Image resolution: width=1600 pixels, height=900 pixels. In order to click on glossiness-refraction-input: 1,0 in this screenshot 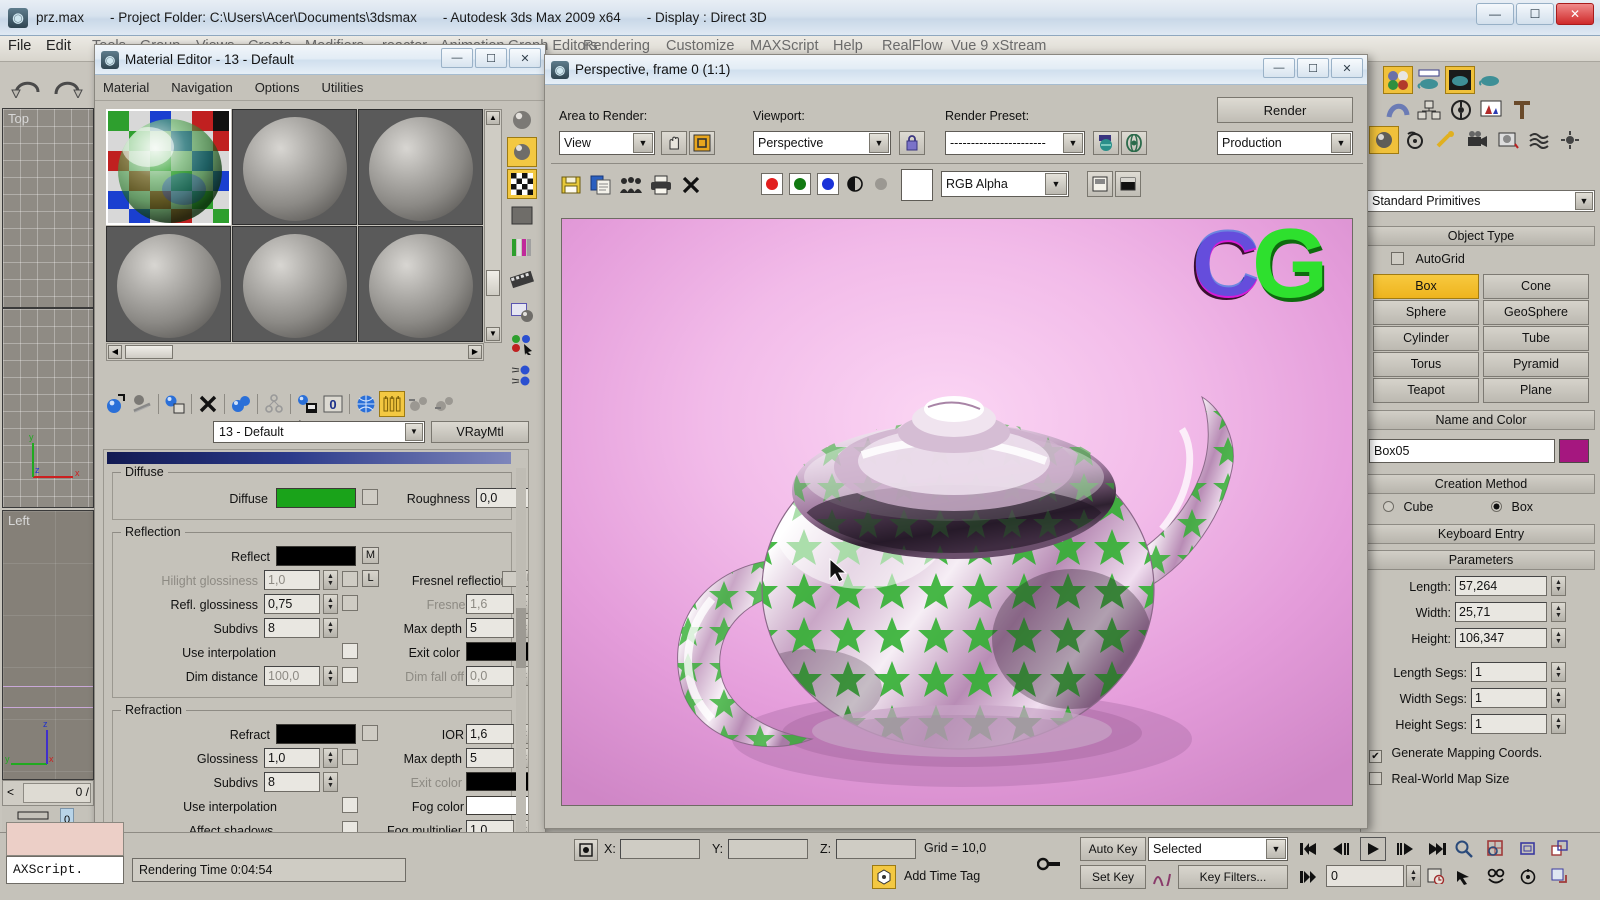, I will do `click(292, 758)`.